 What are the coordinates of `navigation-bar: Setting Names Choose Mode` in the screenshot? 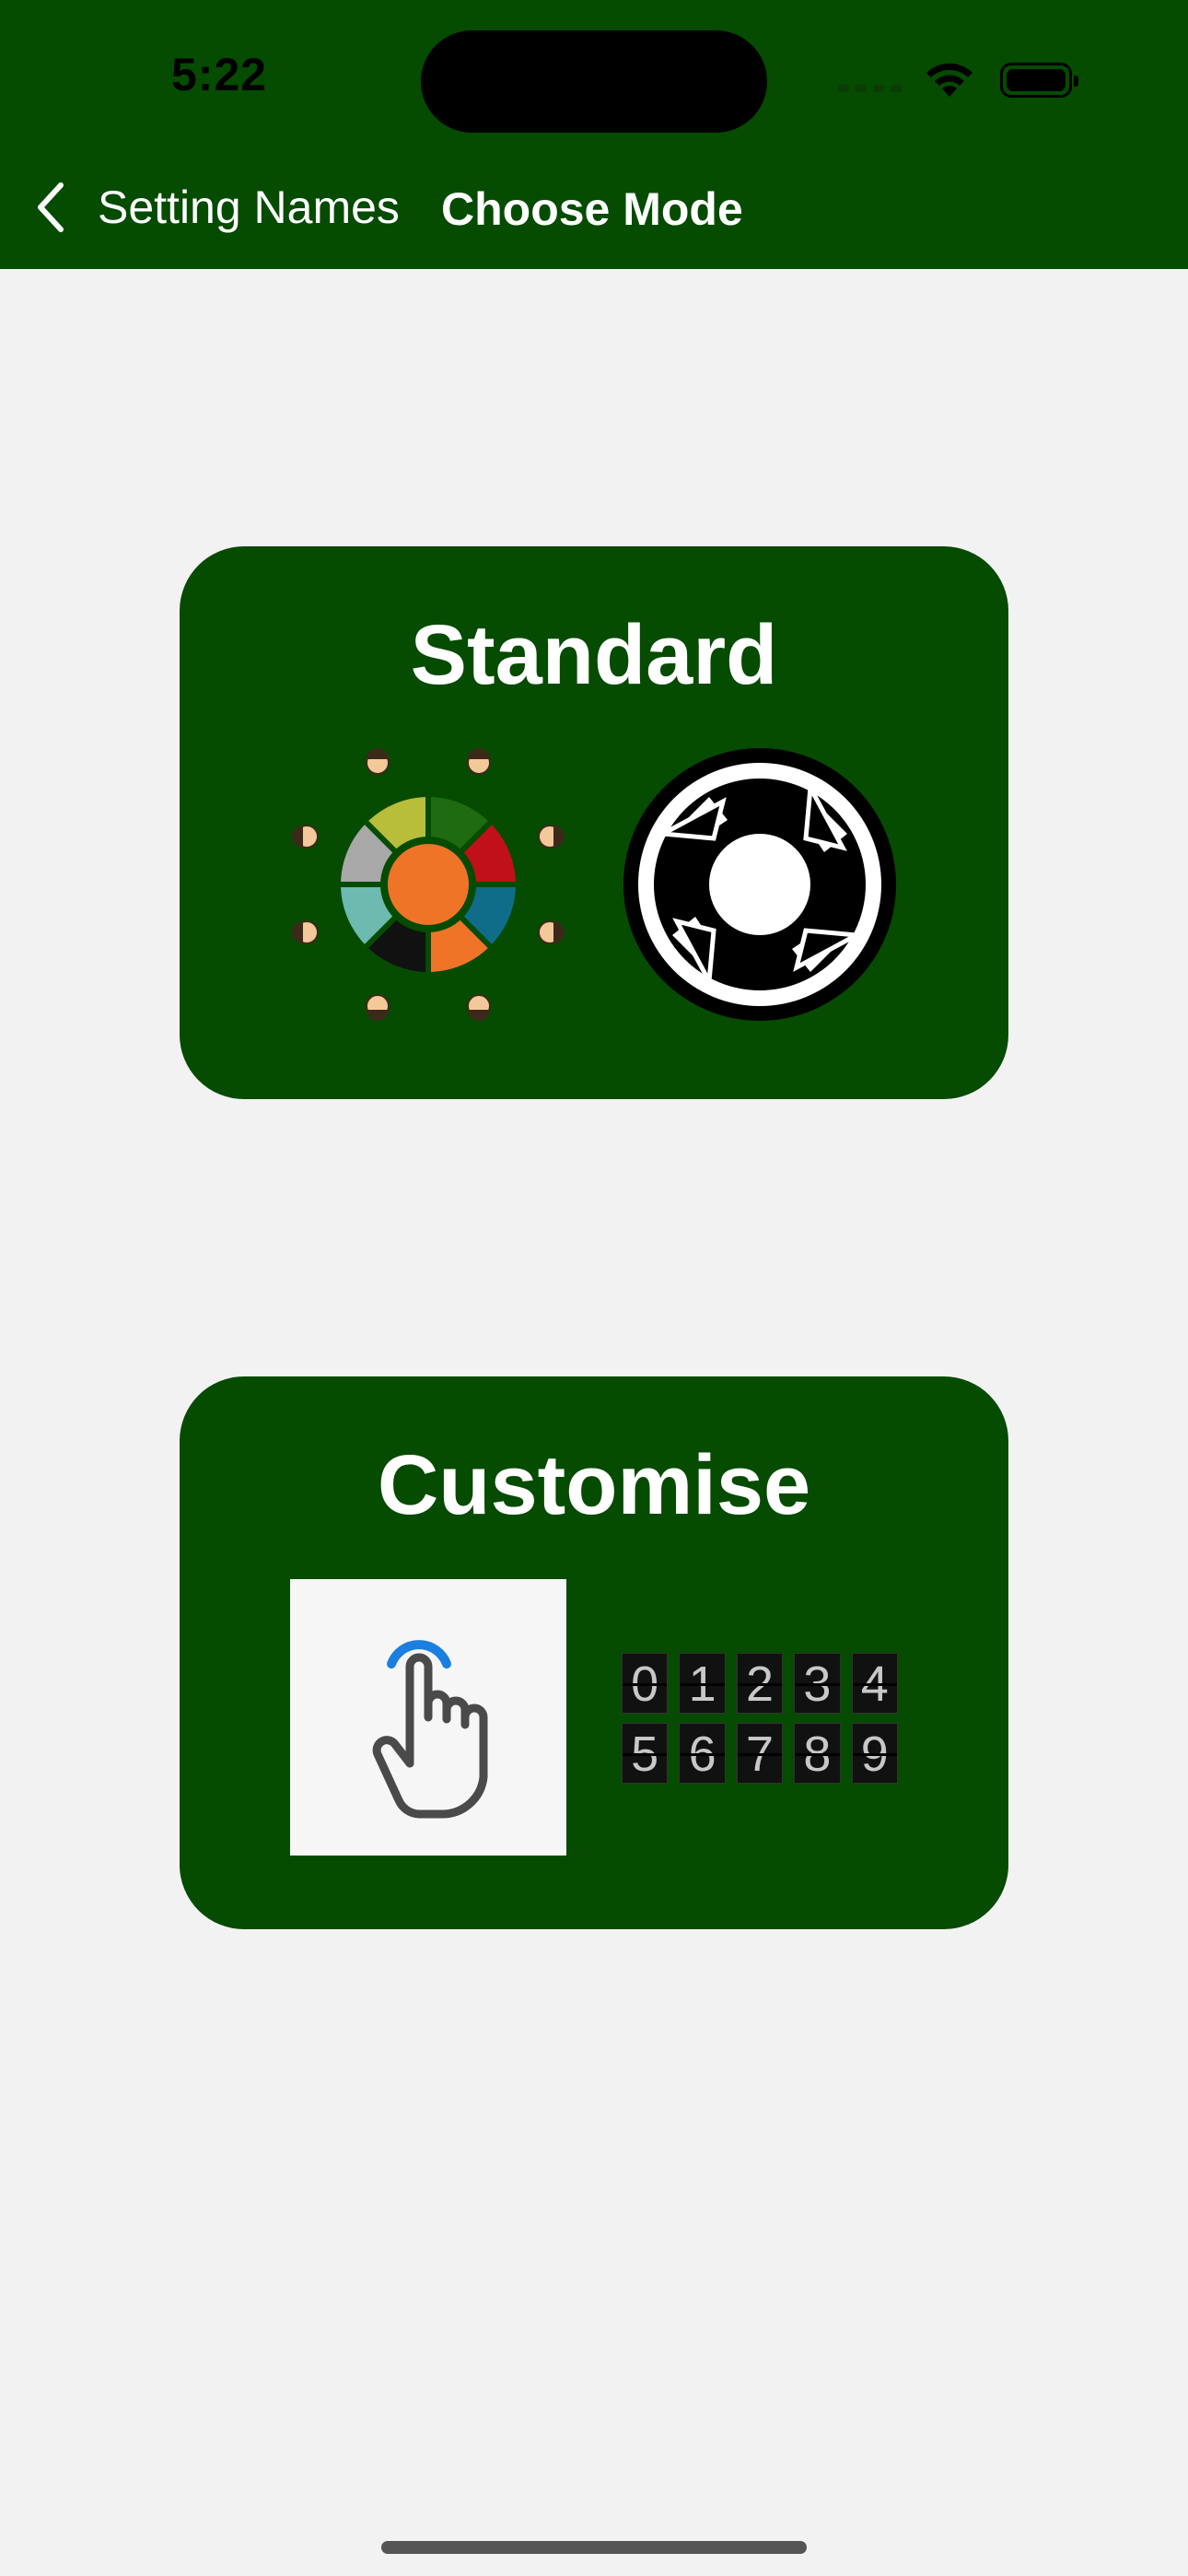 It's located at (594, 209).